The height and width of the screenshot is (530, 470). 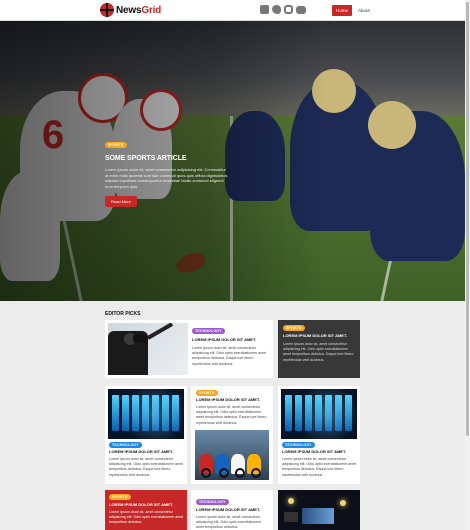 I want to click on site-logo: NewsGrid, so click(x=130, y=10).